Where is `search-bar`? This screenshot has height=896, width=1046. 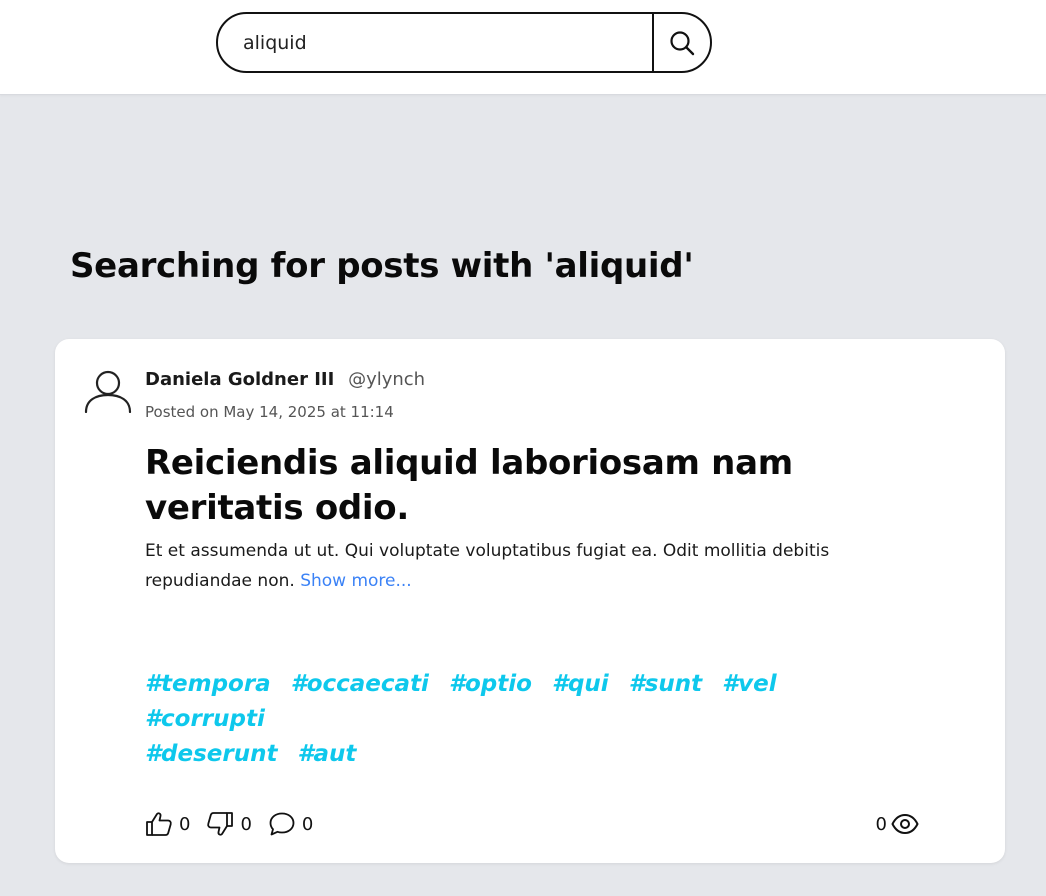
search-bar is located at coordinates (464, 42).